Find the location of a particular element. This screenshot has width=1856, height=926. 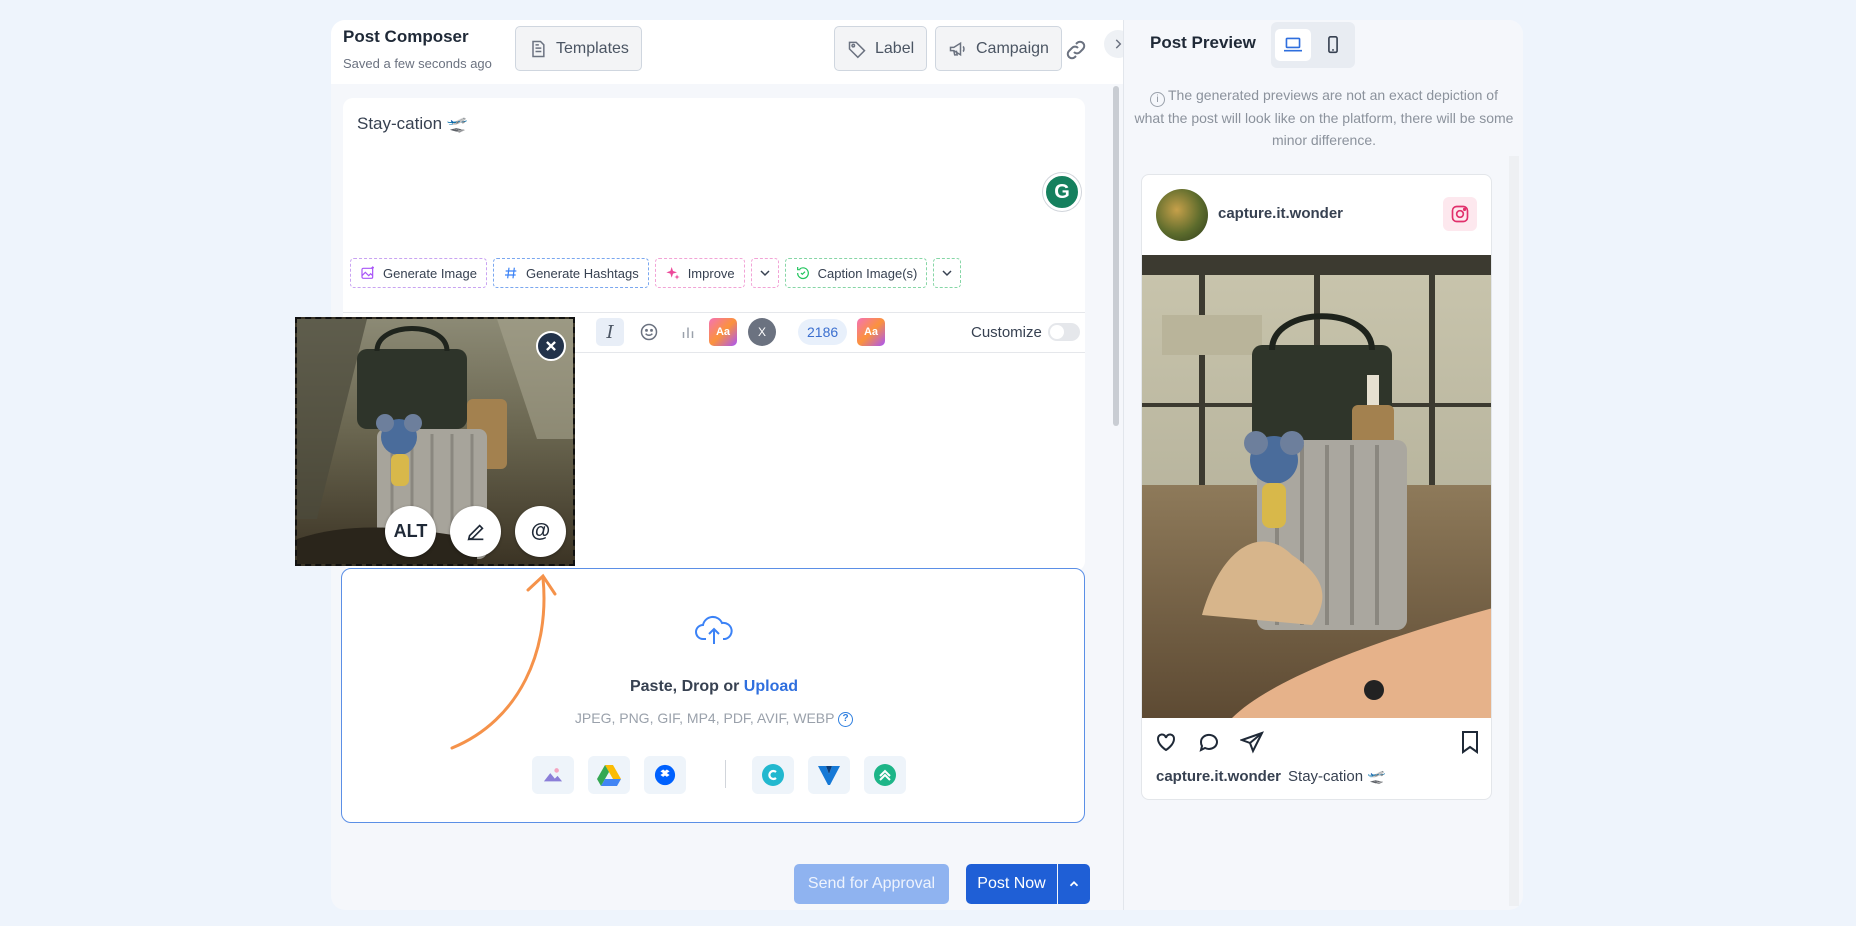

post-image is located at coordinates (1316, 486).